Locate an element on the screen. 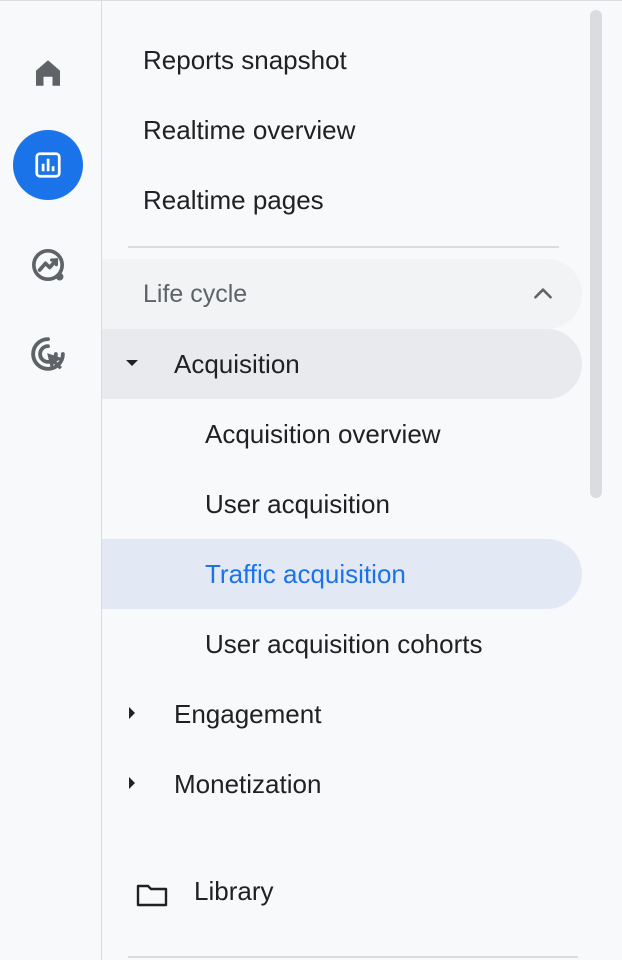  scrollbar is located at coordinates (596, 254).